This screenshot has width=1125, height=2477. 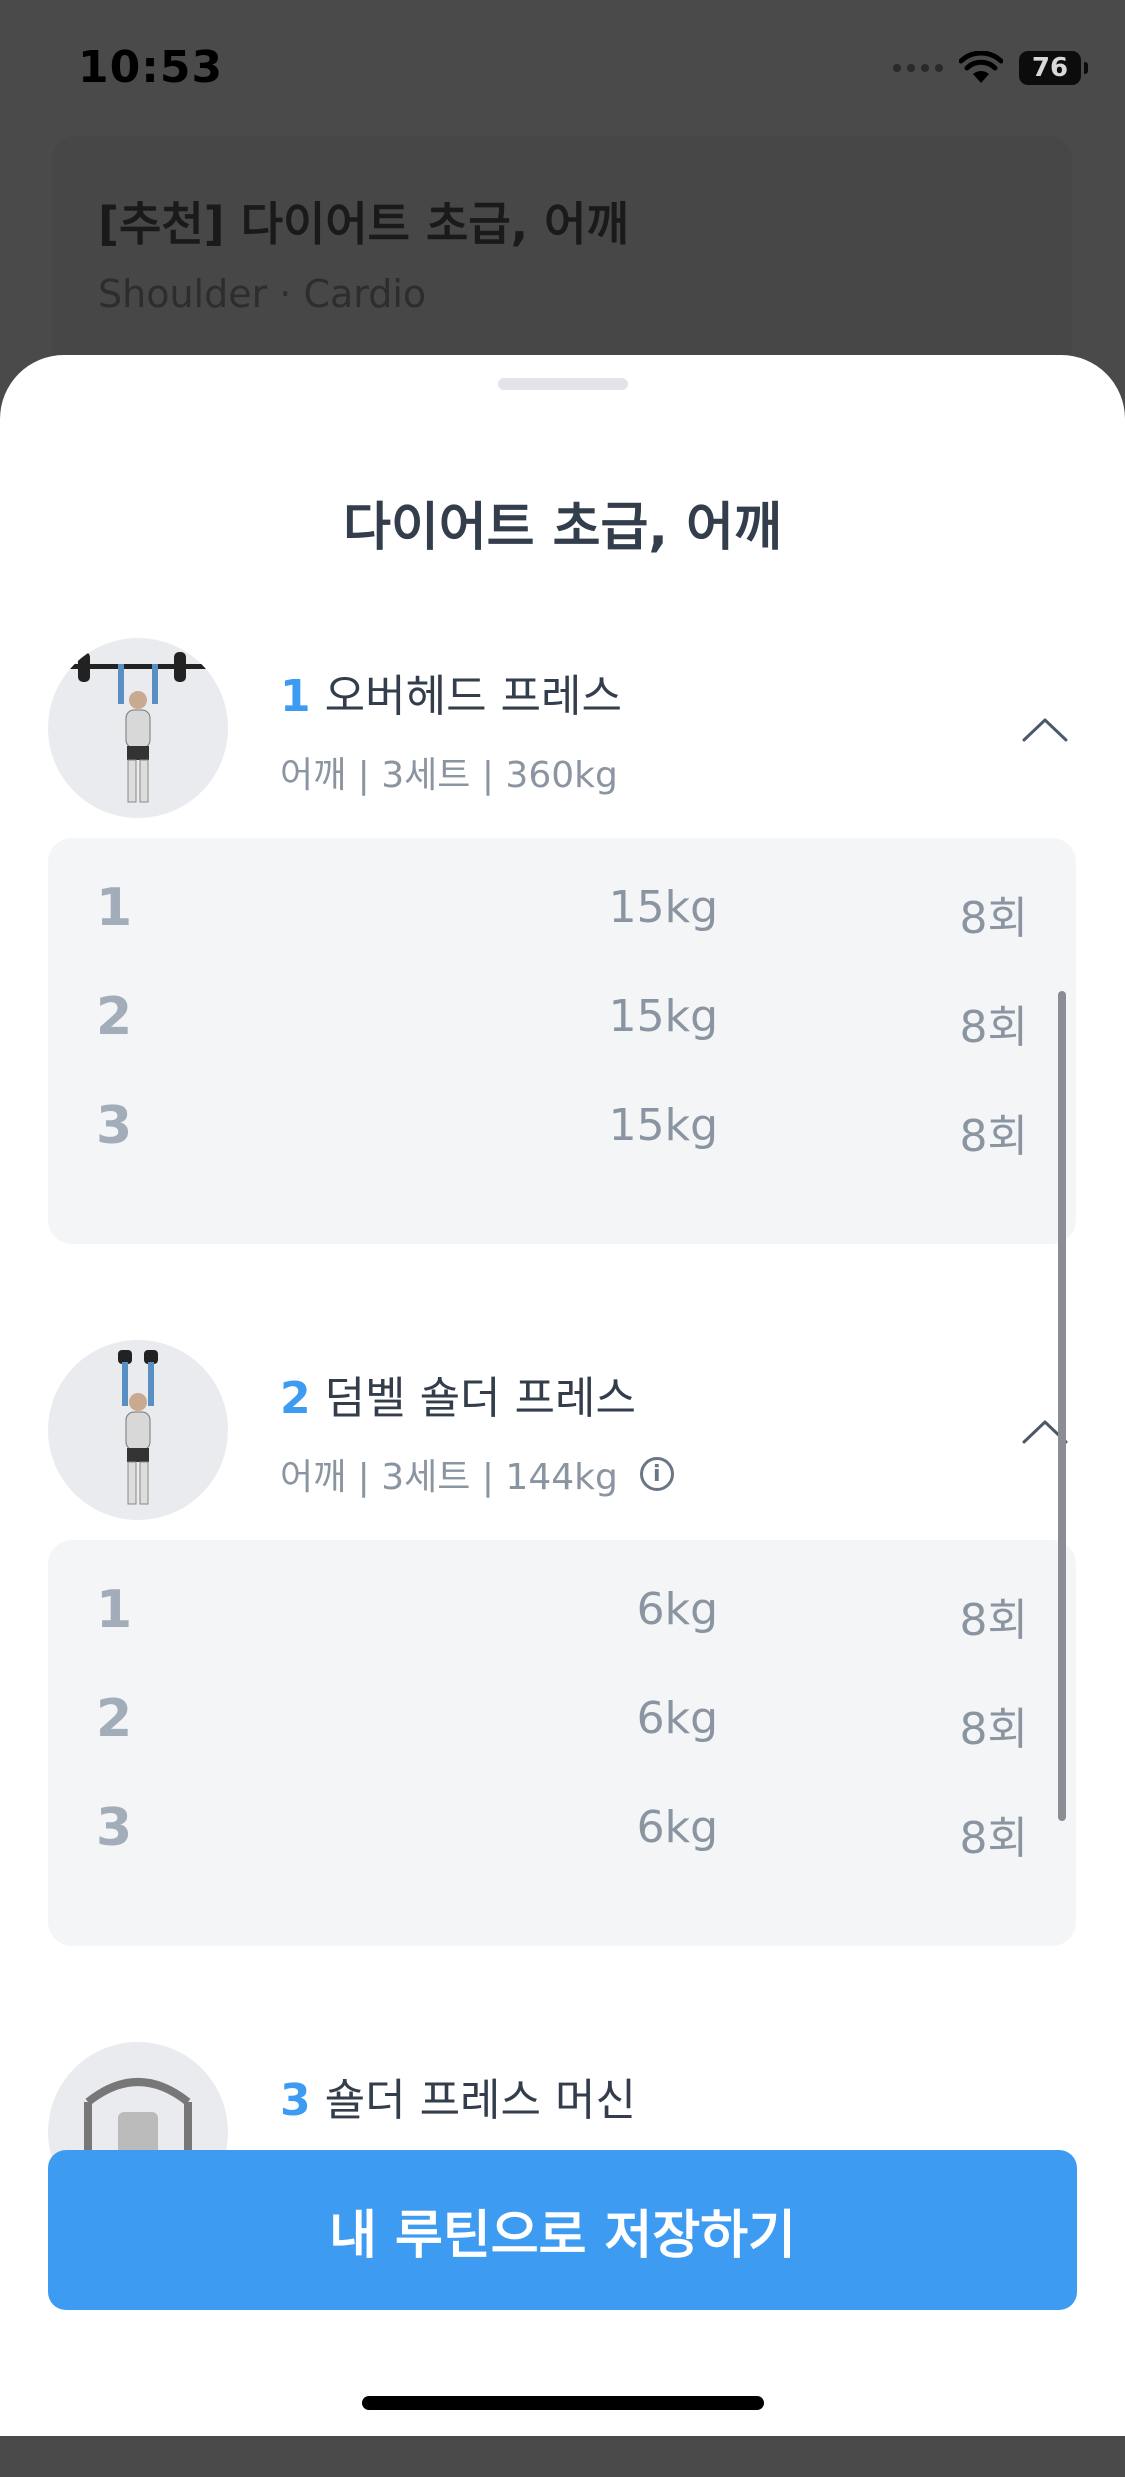 I want to click on exercise-meta: 어깨 | 3세트 | 144kg i, so click(x=477, y=1474).